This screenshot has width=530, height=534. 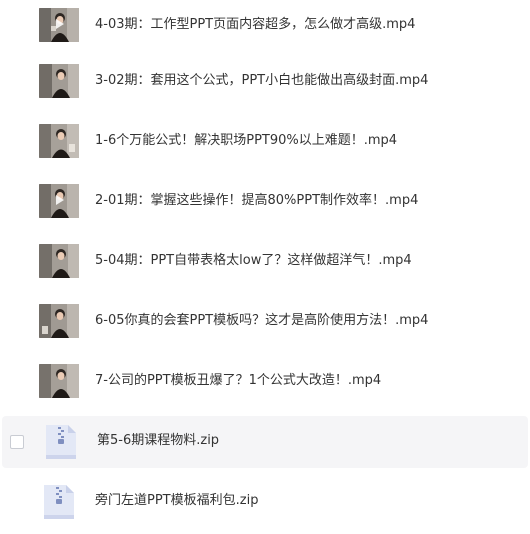 What do you see at coordinates (158, 440) in the screenshot?
I see `file-name: 第5-6期课程物料.zip` at bounding box center [158, 440].